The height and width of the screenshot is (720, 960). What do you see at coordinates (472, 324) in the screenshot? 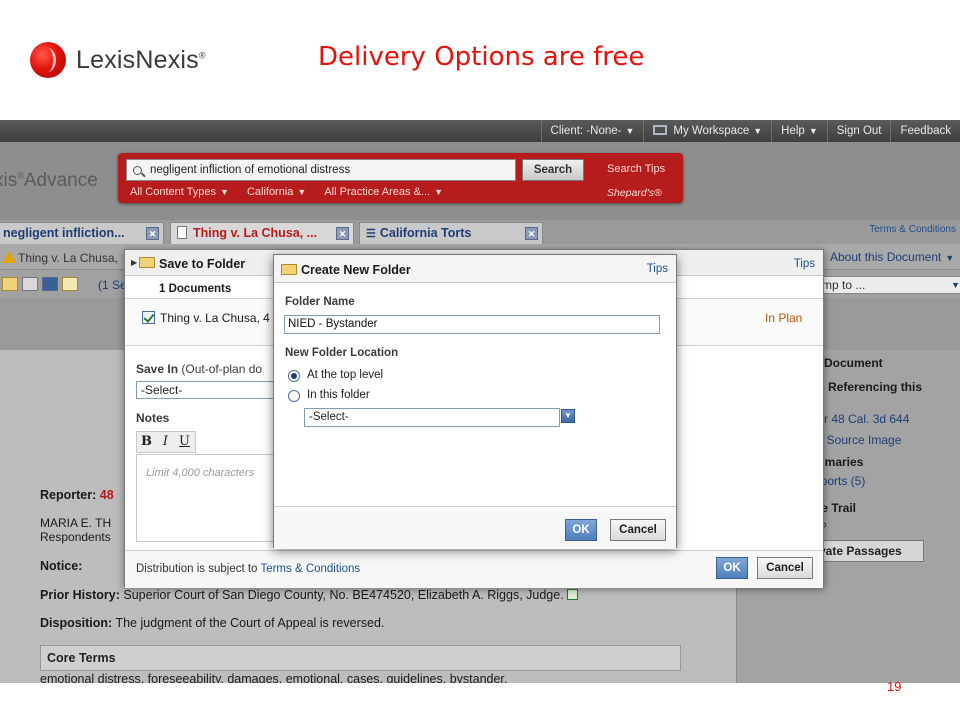
I see `folder-name-input: NIED - Bystander` at bounding box center [472, 324].